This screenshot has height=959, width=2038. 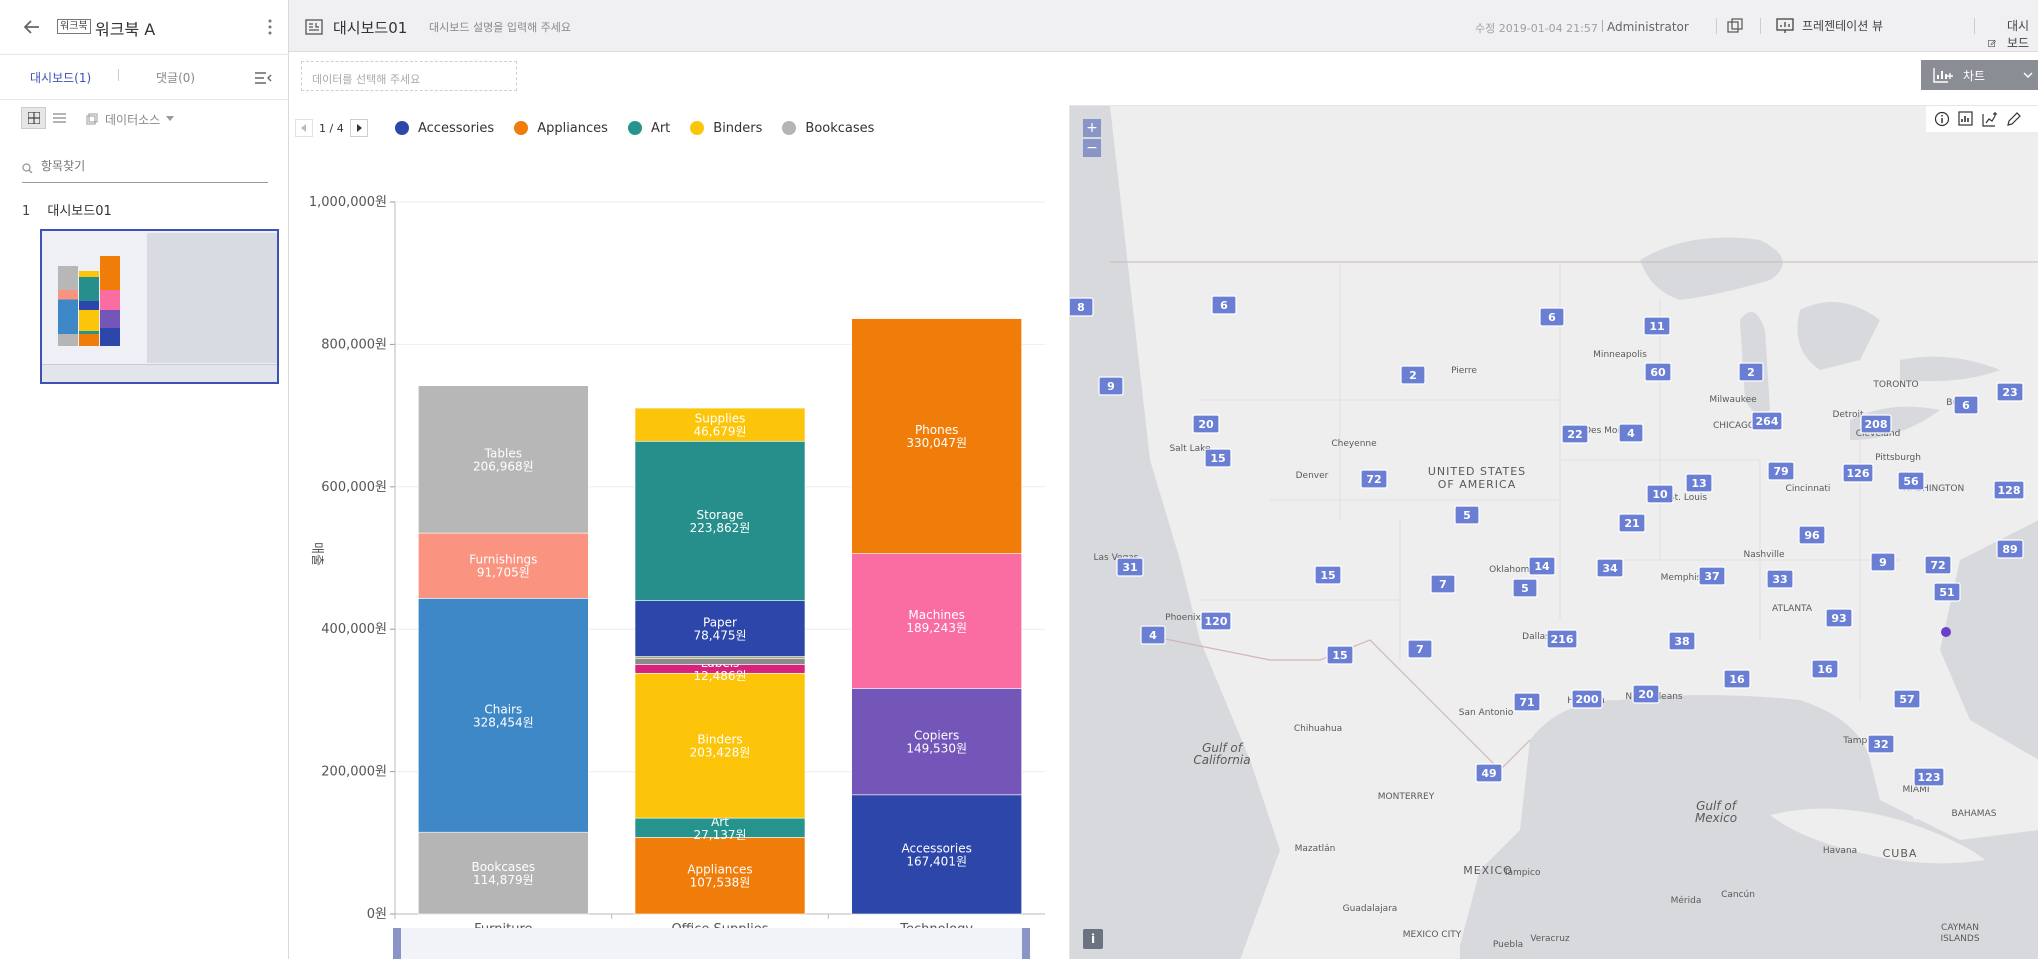 I want to click on cluster-count: 14, so click(x=1542, y=566).